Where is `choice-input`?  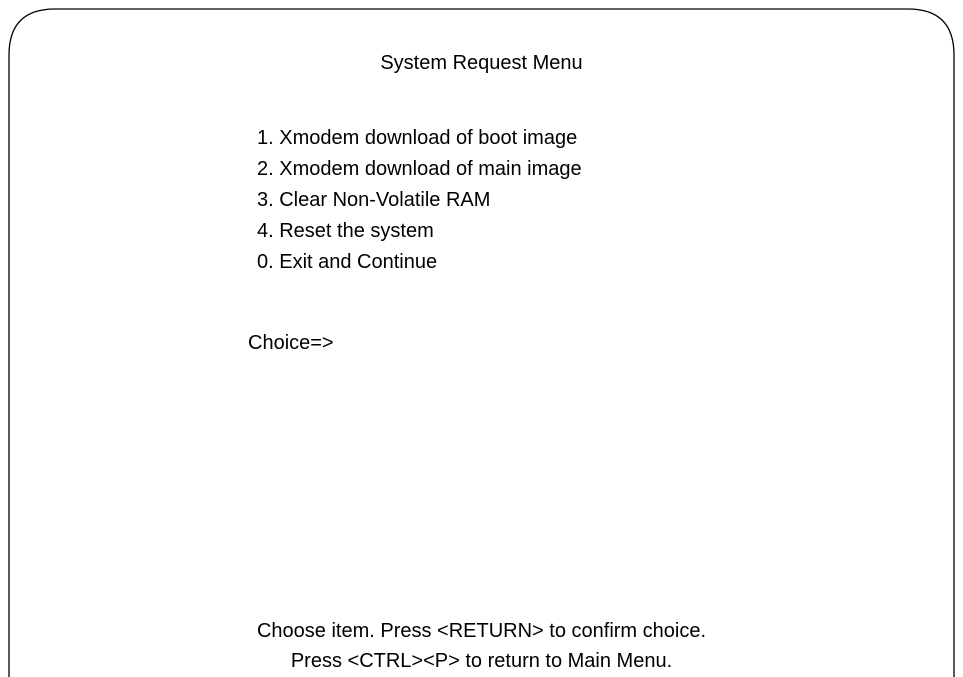
choice-input is located at coordinates (395, 342).